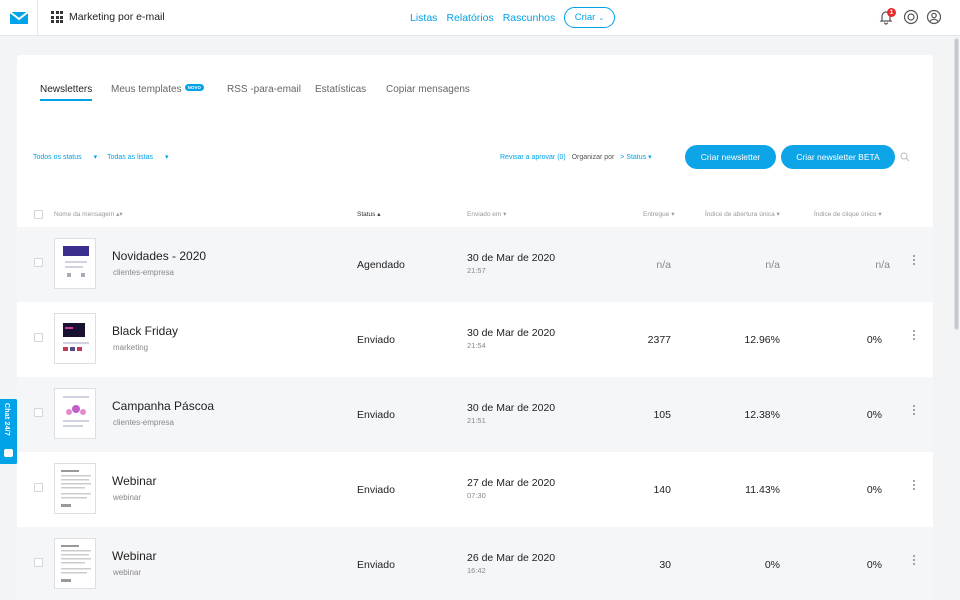 The image size is (960, 600). I want to click on newsletter-list: clientes-empresa, so click(143, 422).